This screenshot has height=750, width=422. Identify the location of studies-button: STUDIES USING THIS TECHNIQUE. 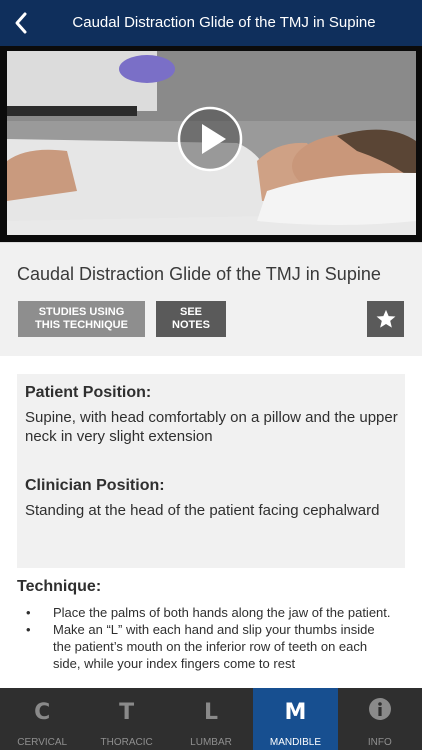
(81, 319).